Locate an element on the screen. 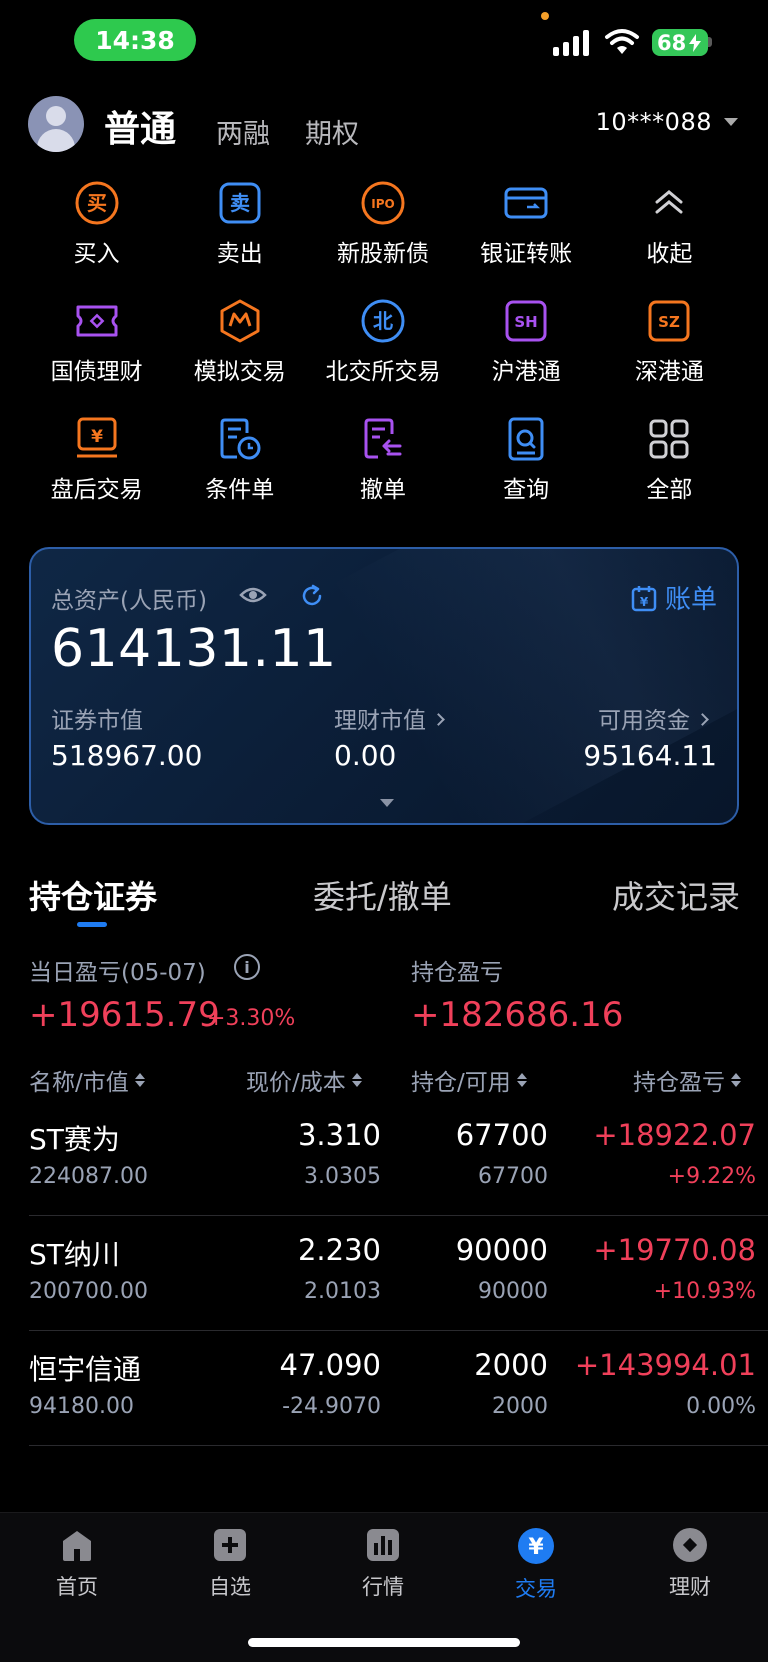  account-header: 普通 两融 期权 10***088 is located at coordinates (384, 126).